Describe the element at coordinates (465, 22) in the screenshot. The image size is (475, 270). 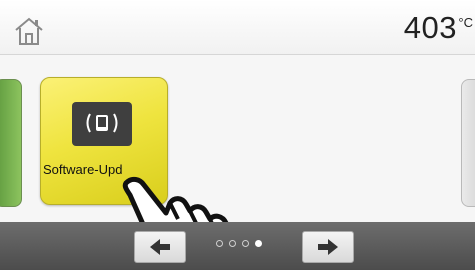
I see `temperature-unit: °C` at that location.